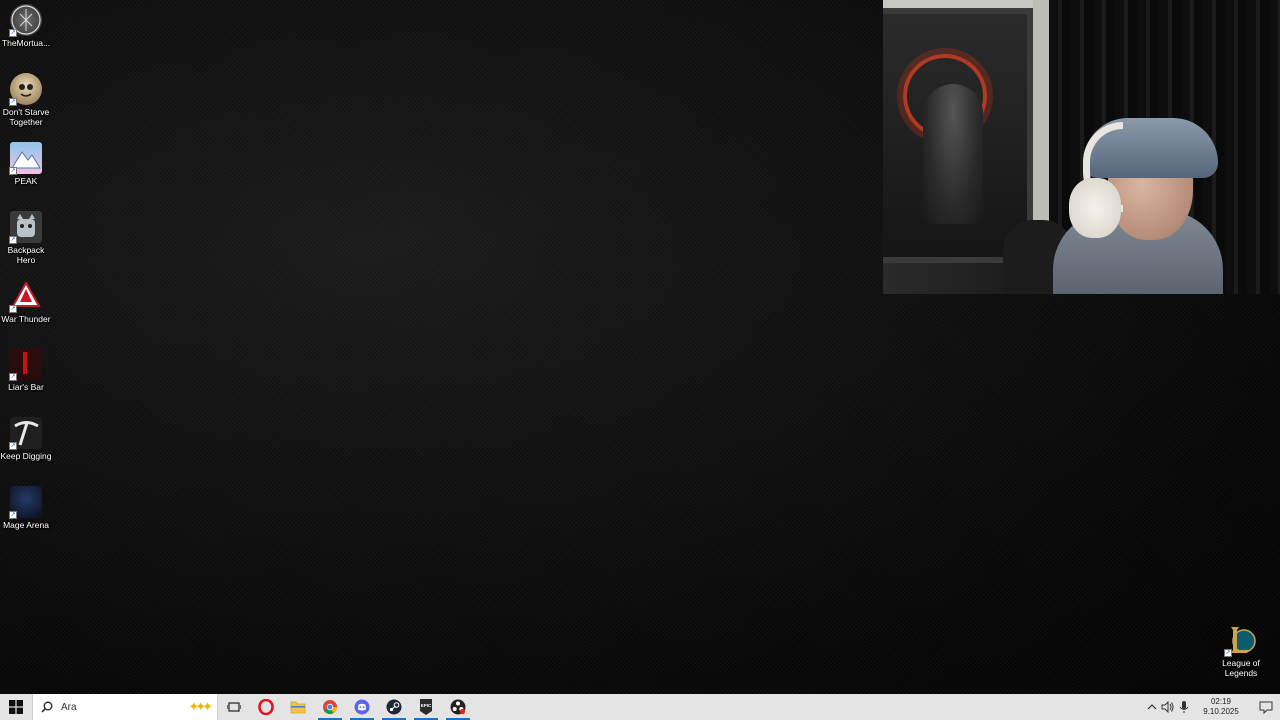 The height and width of the screenshot is (720, 1280). I want to click on desktop-icon-label: Keep Digging, so click(26, 456).